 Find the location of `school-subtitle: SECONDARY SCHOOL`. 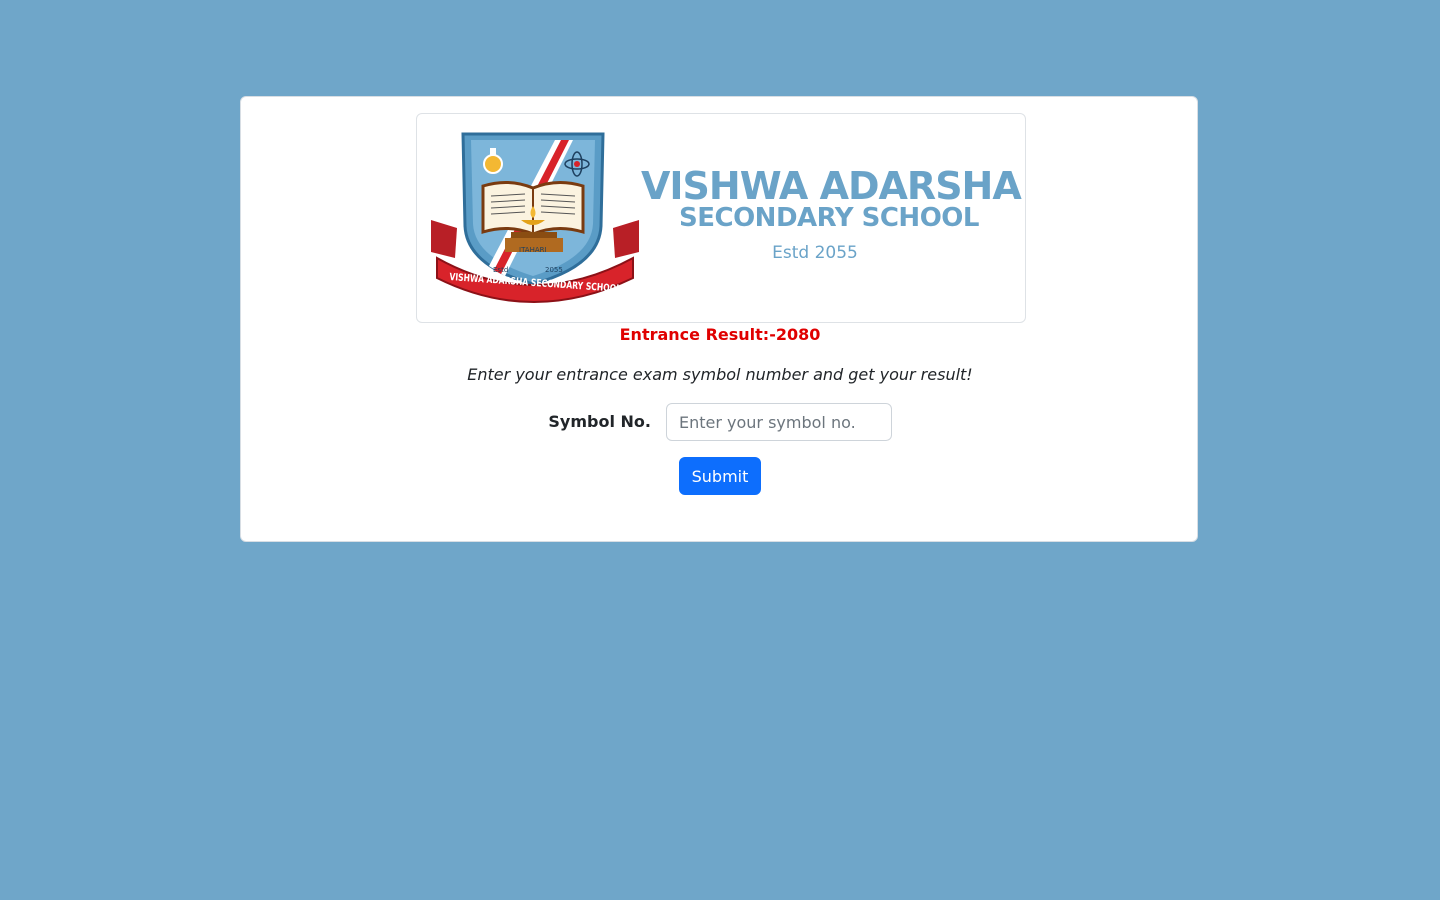

school-subtitle: SECONDARY SCHOOL is located at coordinates (829, 218).